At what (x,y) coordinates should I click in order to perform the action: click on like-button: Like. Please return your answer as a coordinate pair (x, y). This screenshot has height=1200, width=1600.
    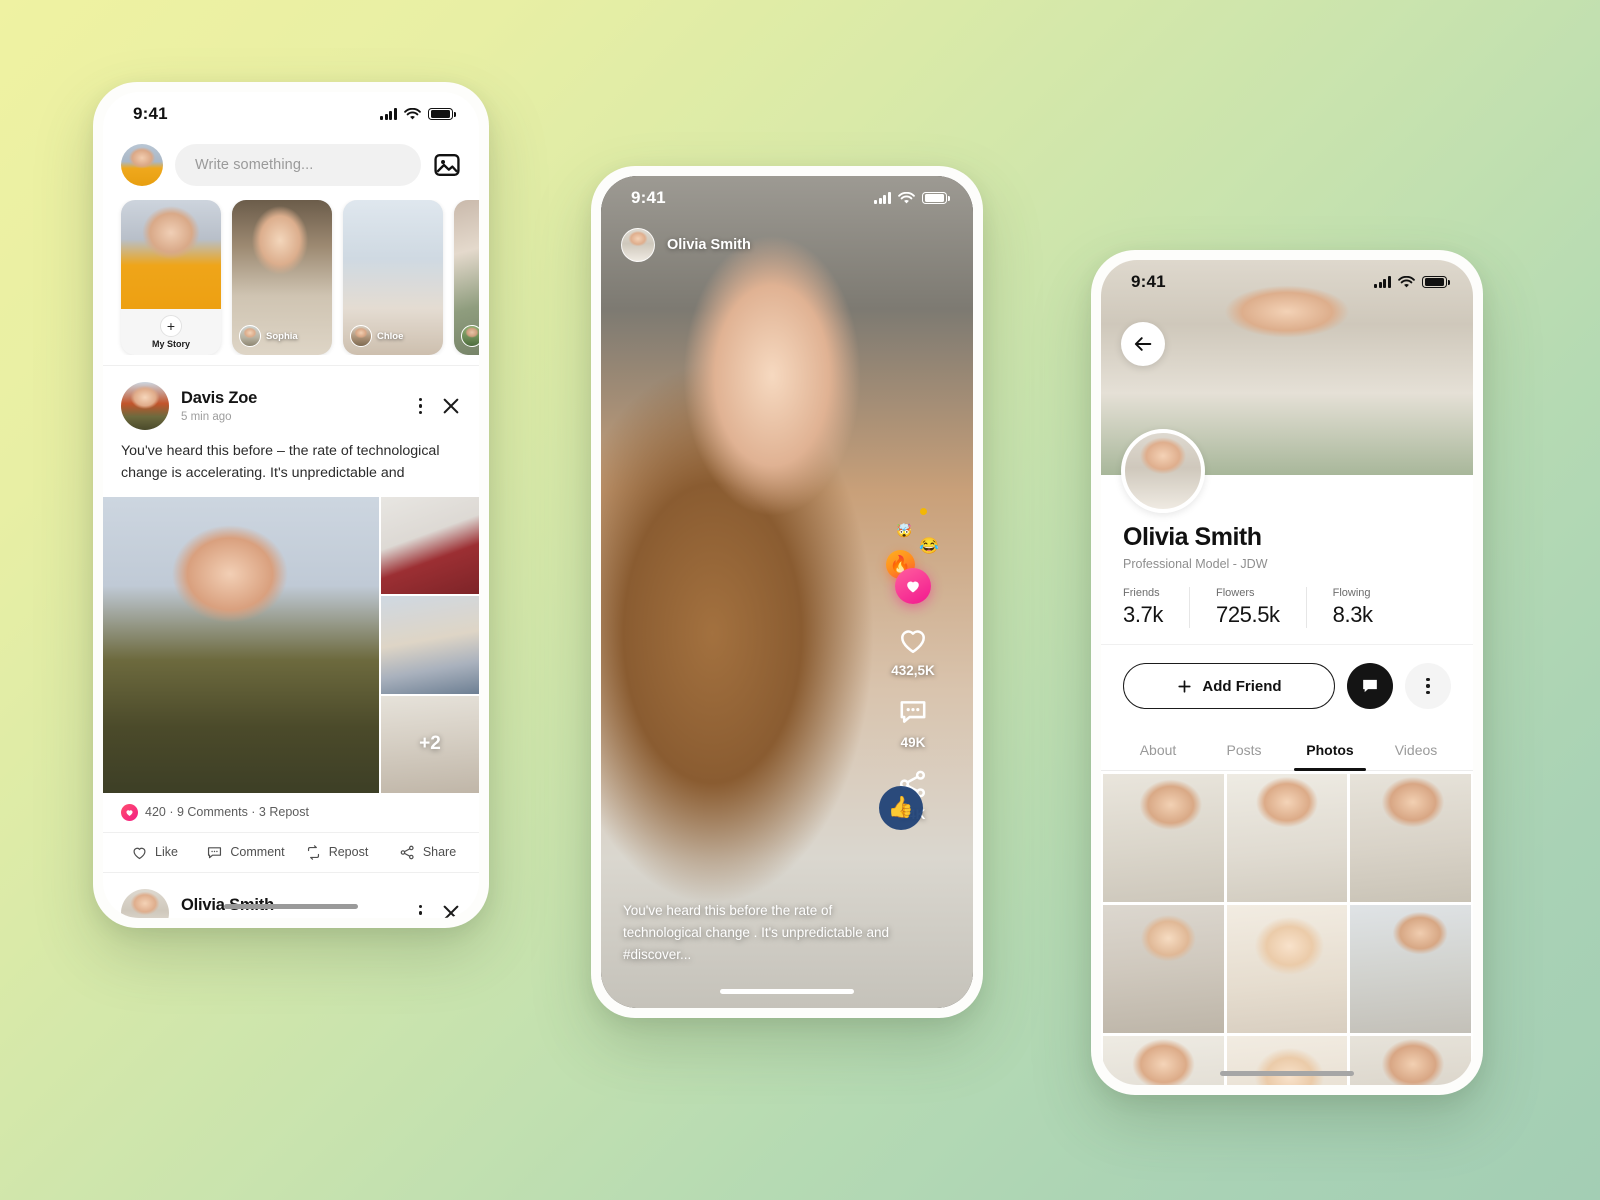
    Looking at the image, I should click on (154, 852).